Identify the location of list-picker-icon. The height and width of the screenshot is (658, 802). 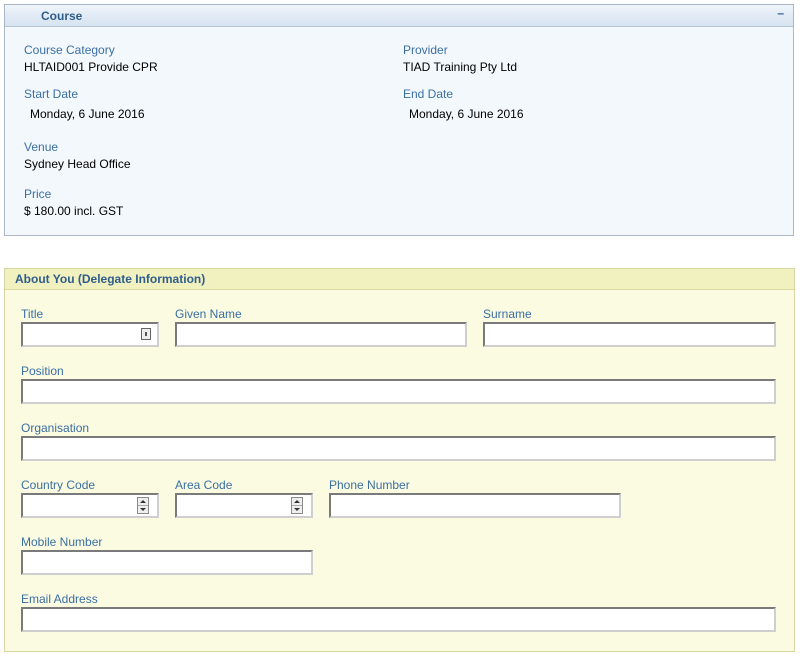
(146, 334).